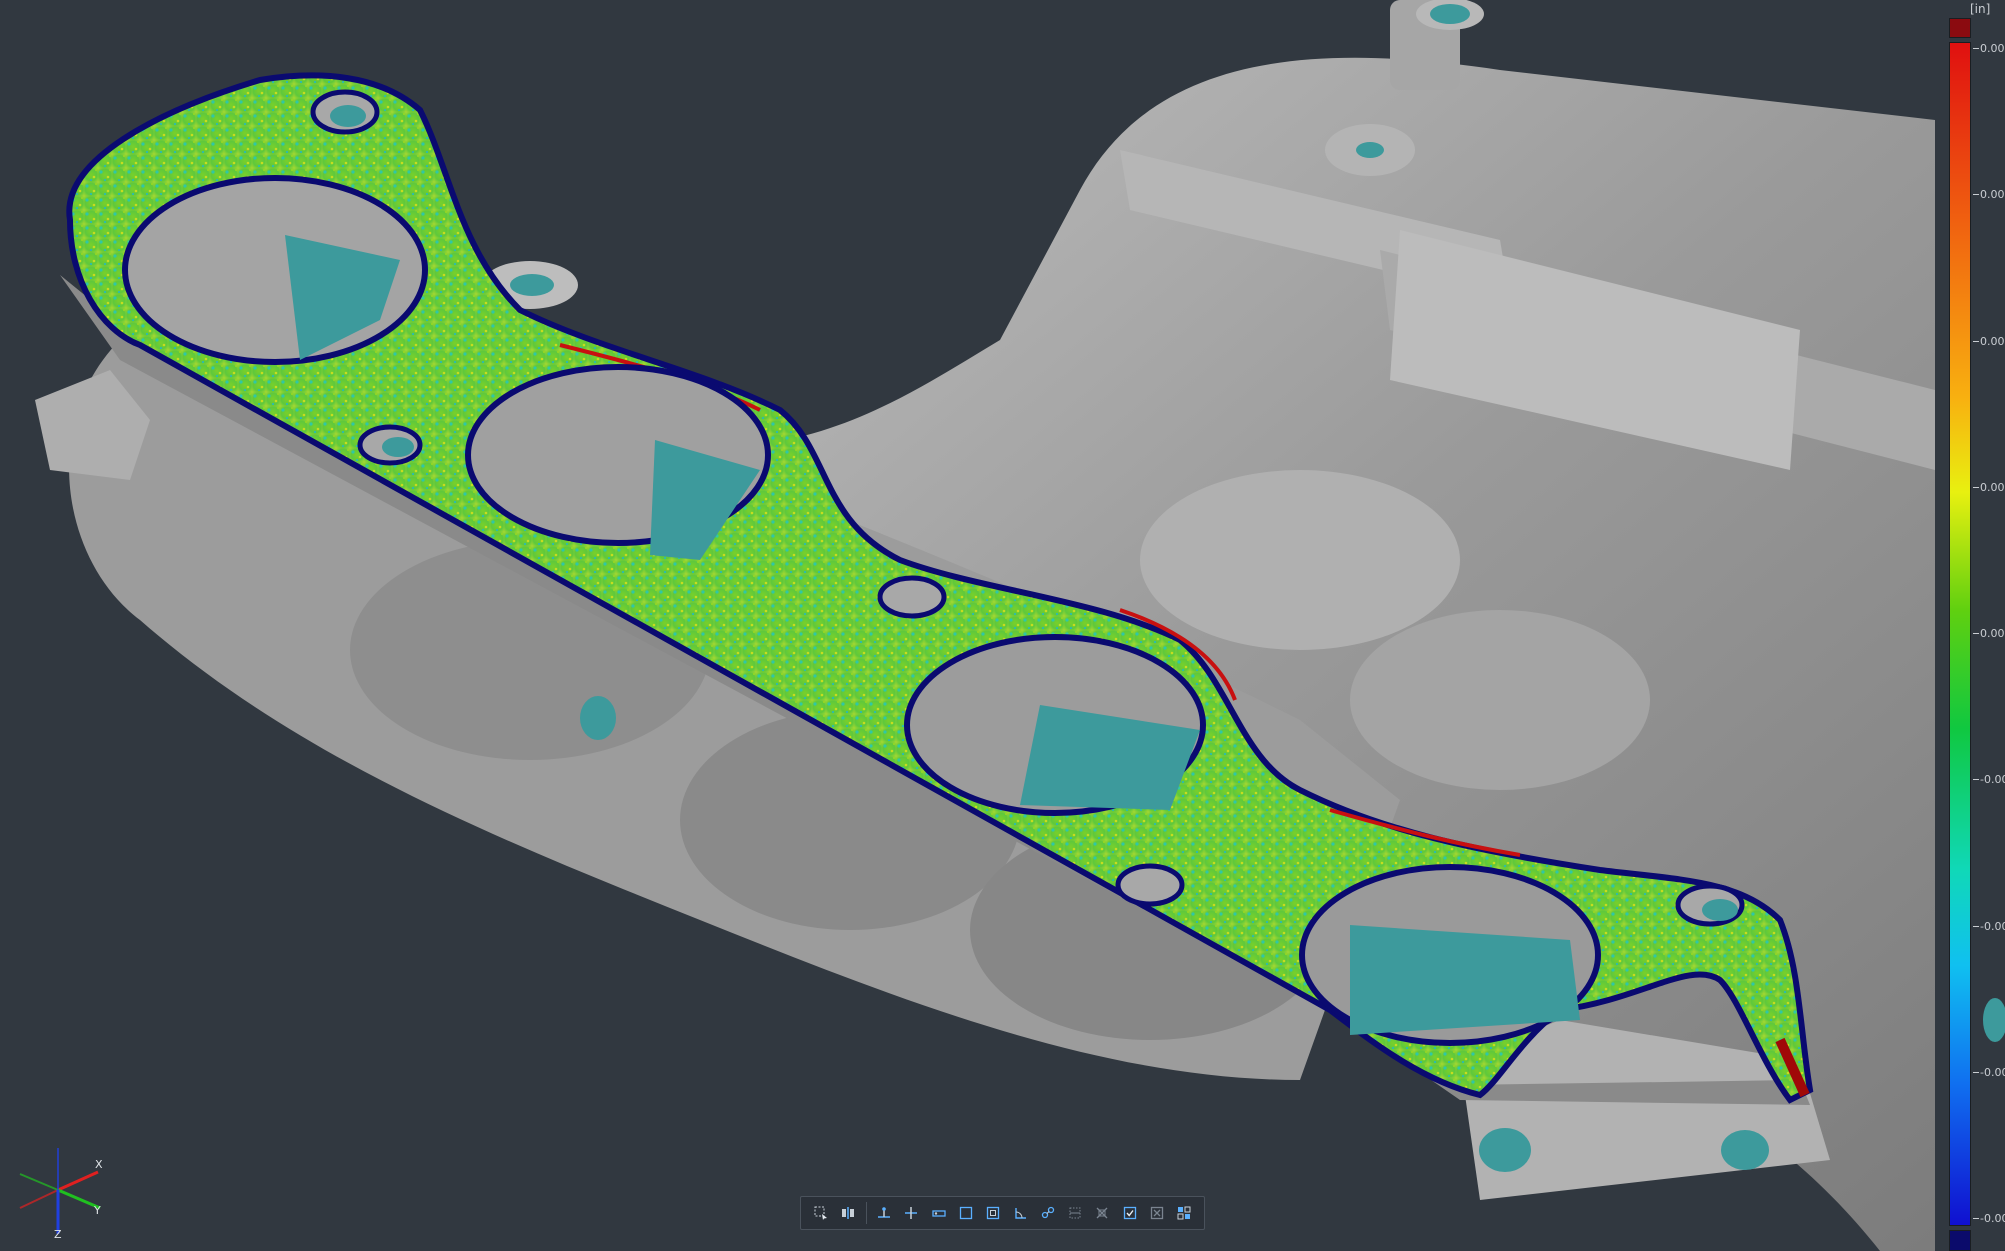 The image size is (2005, 1251). What do you see at coordinates (1156, 1213) in the screenshot?
I see `delete-selection-icon` at bounding box center [1156, 1213].